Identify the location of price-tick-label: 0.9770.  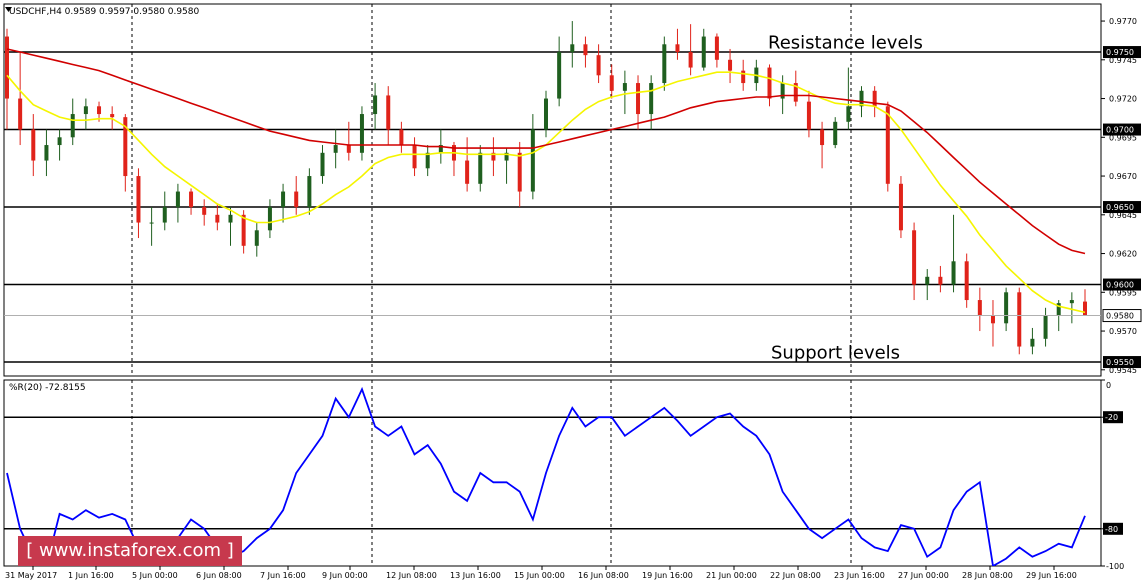
(1123, 21).